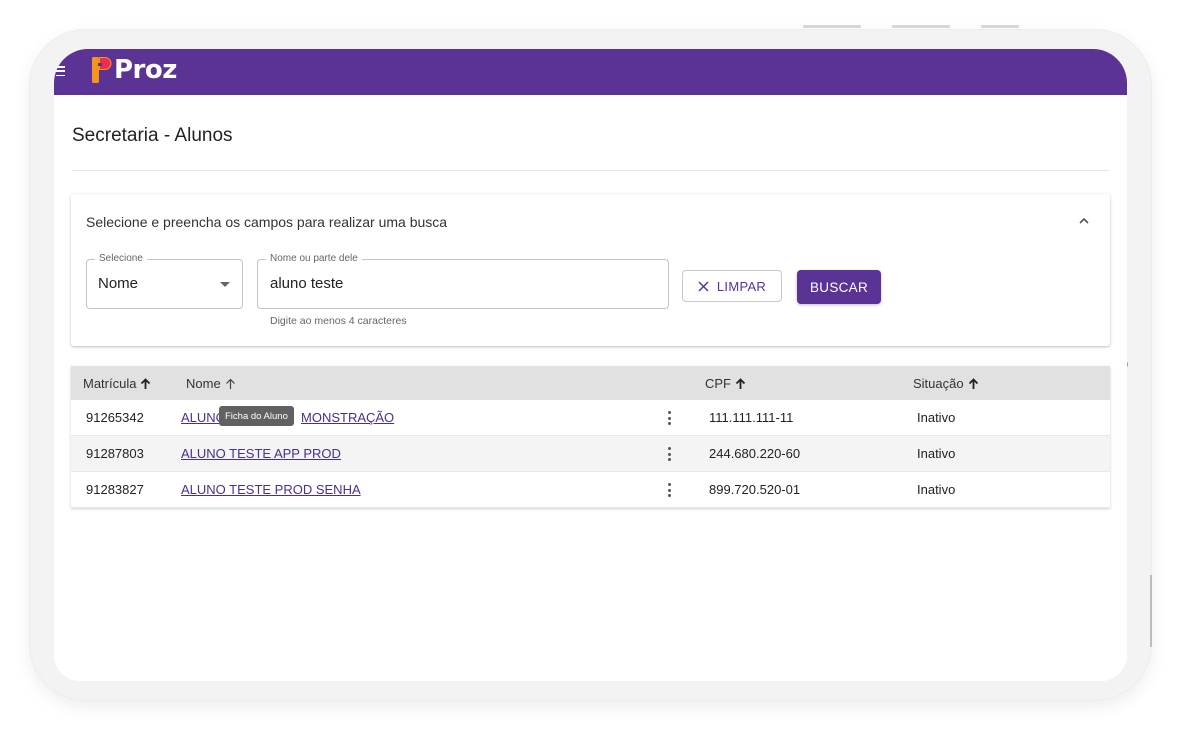  Describe the element at coordinates (203, 383) in the screenshot. I see `column-header-label: Nome` at that location.